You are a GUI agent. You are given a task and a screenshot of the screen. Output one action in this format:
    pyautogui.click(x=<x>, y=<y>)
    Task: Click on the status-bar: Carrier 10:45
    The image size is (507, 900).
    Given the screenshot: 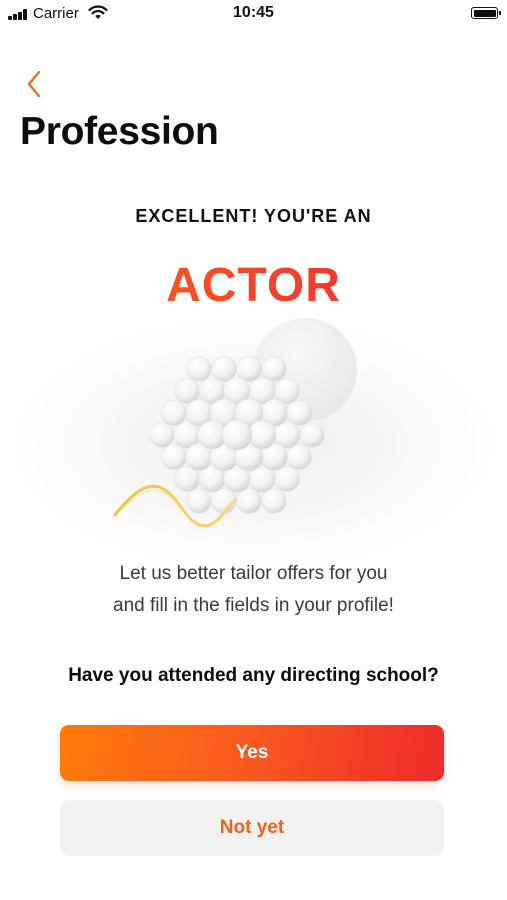 What is the action you would take?
    pyautogui.click(x=253, y=14)
    